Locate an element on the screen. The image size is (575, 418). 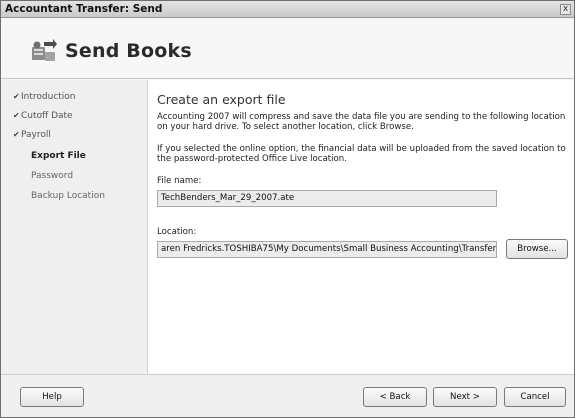
step-introduction: ✔Introduction is located at coordinates (44, 99).